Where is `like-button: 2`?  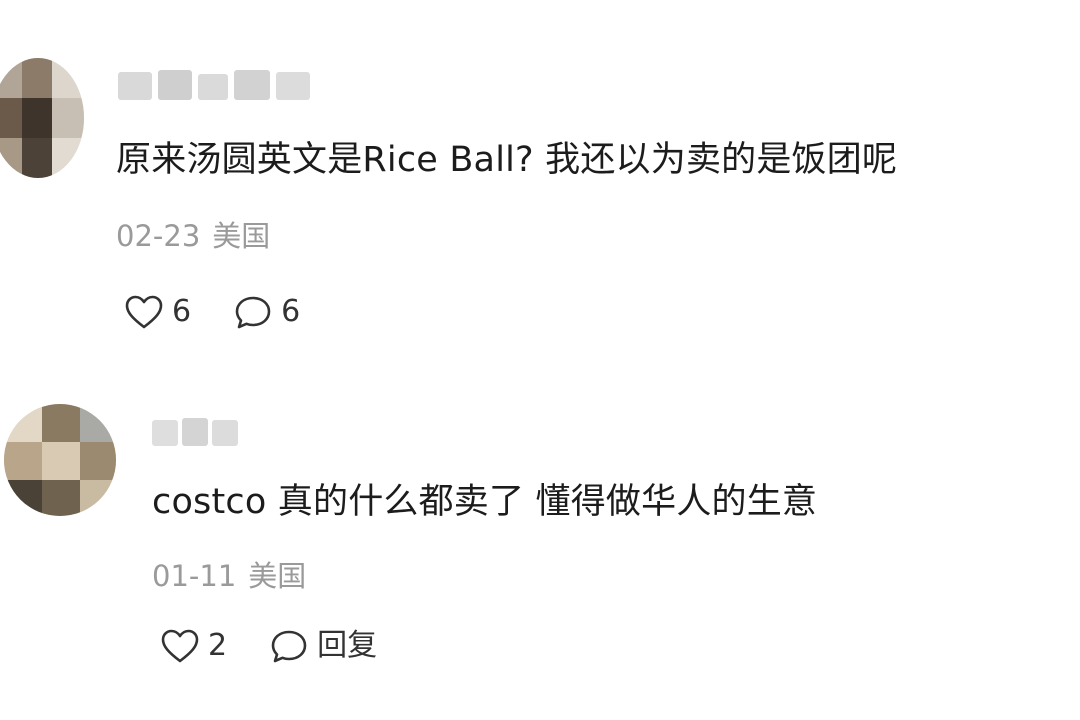
like-button: 2 is located at coordinates (193, 646).